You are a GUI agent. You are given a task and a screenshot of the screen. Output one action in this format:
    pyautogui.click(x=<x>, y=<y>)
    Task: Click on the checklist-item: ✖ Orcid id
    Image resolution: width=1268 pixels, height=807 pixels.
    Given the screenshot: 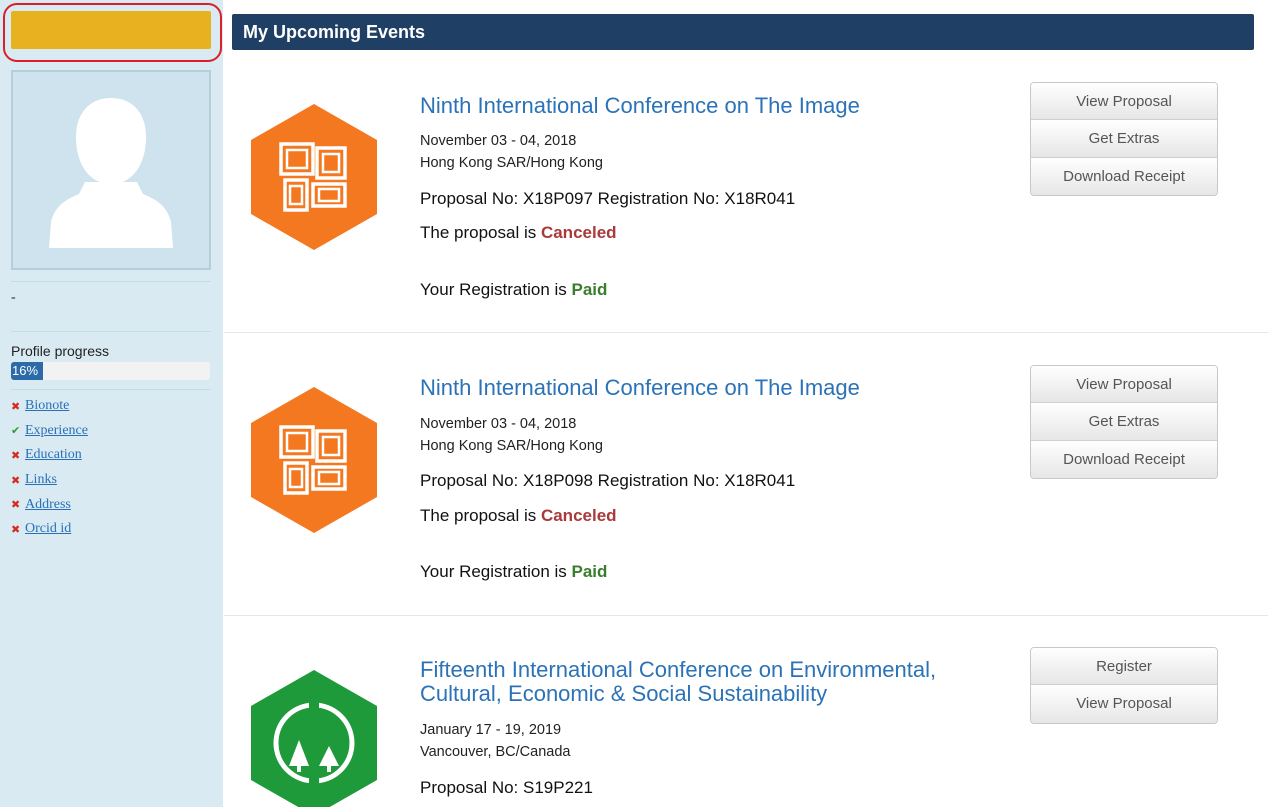 What is the action you would take?
    pyautogui.click(x=49, y=529)
    